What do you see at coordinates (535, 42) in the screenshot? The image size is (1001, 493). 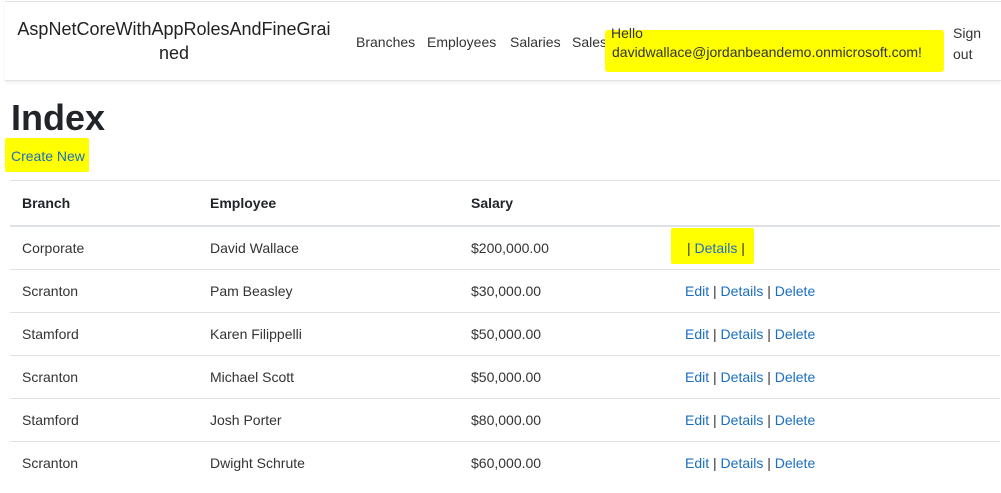 I see `nav-salaries: Salaries` at bounding box center [535, 42].